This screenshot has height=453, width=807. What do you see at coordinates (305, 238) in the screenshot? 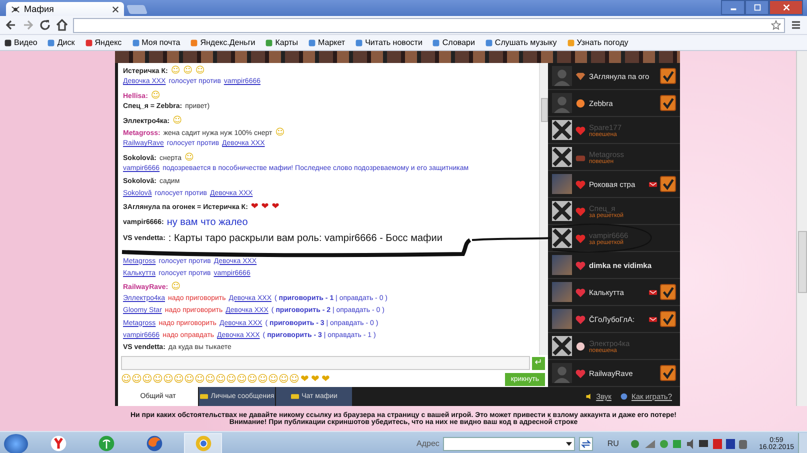
I see `chat-message: : Карты таро раскрыли вам роль: vampir6666 - Босс мафии` at bounding box center [305, 238].